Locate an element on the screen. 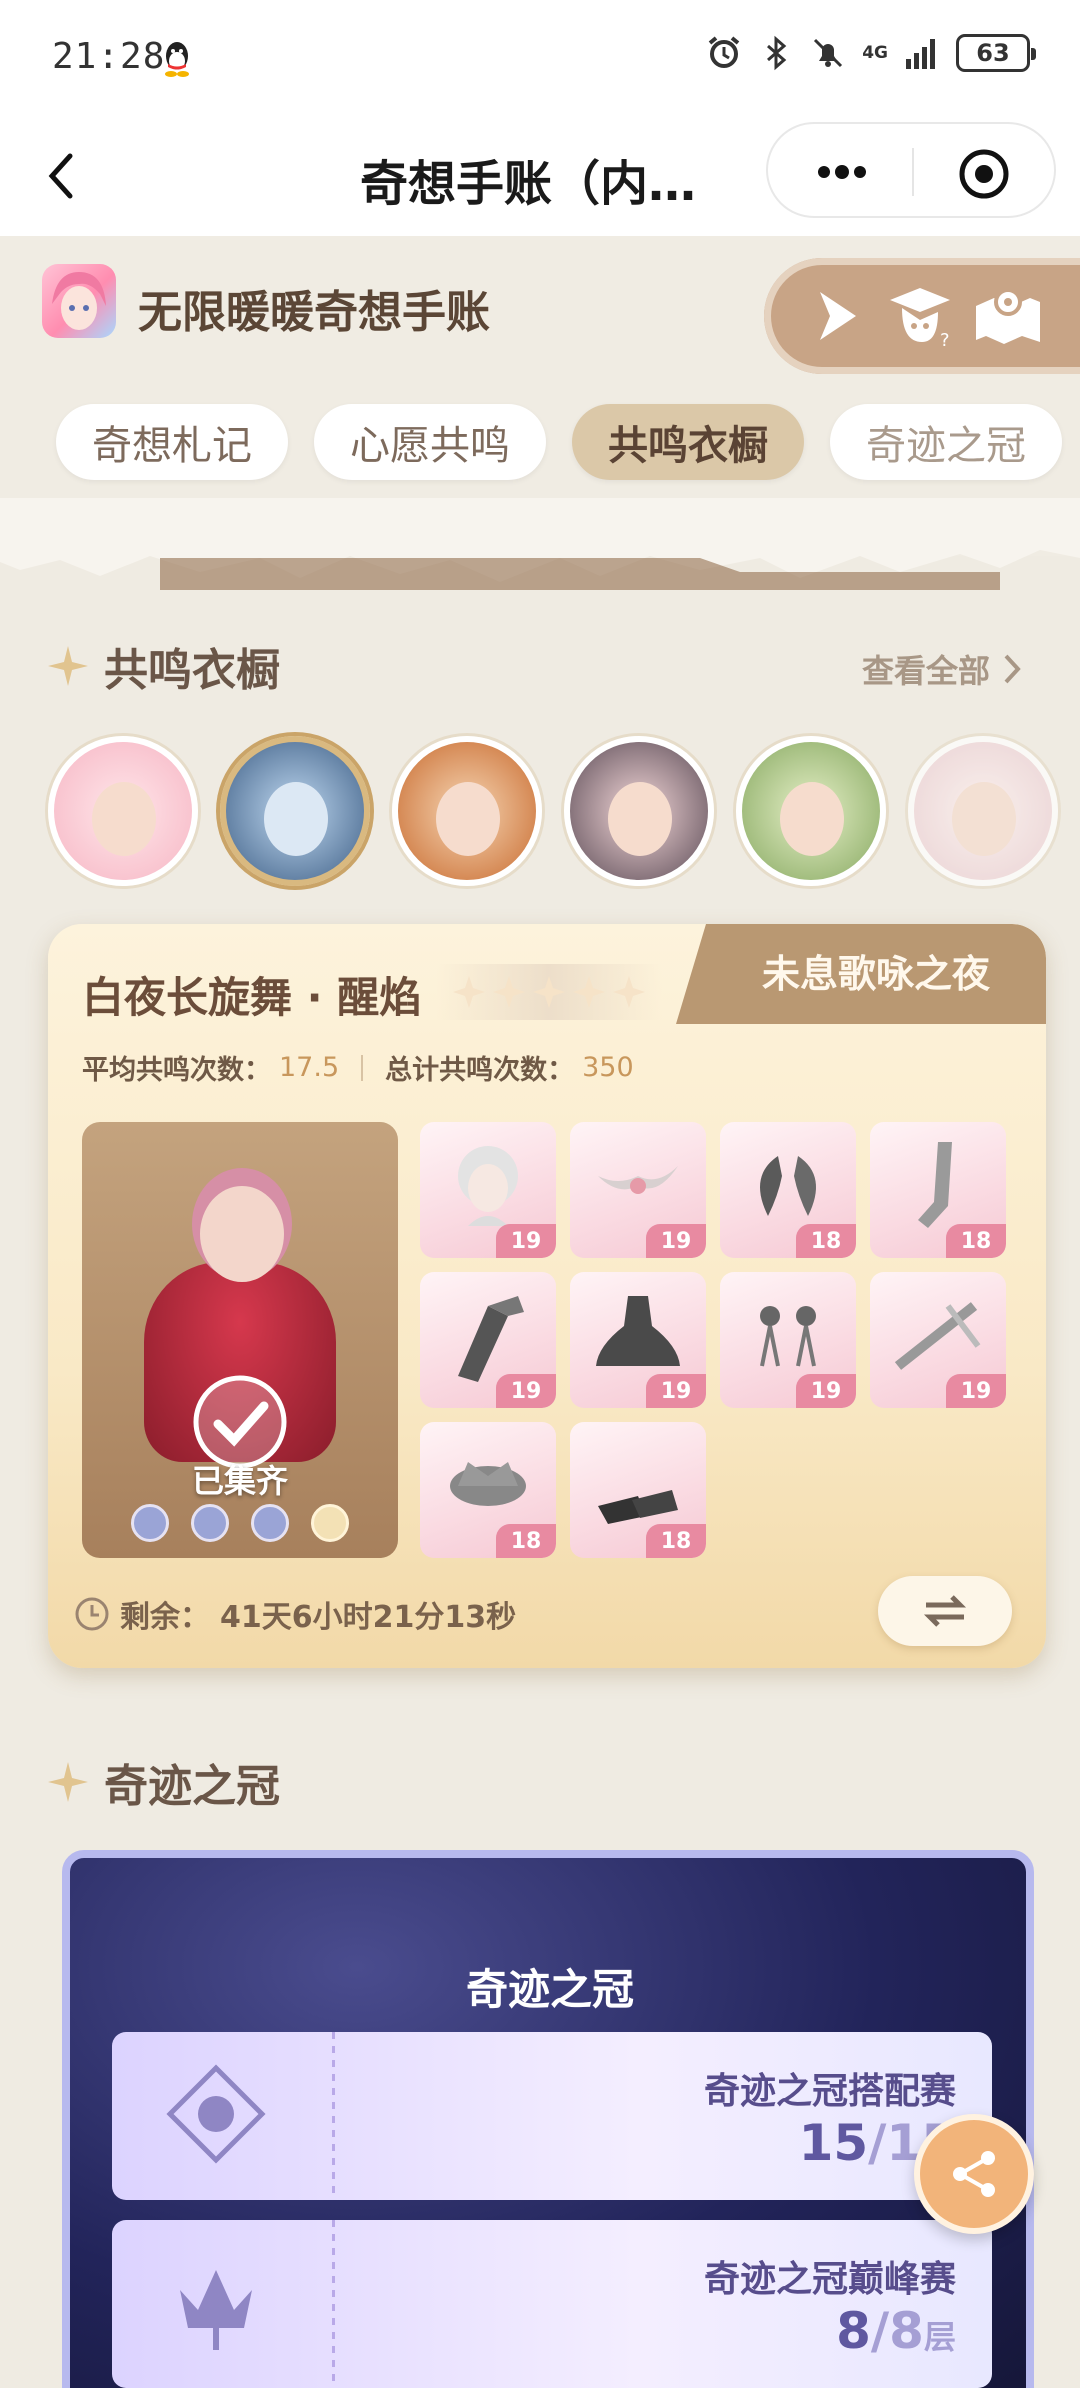 The height and width of the screenshot is (2388, 1080). collected-label: 已集齐 is located at coordinates (239, 1481).